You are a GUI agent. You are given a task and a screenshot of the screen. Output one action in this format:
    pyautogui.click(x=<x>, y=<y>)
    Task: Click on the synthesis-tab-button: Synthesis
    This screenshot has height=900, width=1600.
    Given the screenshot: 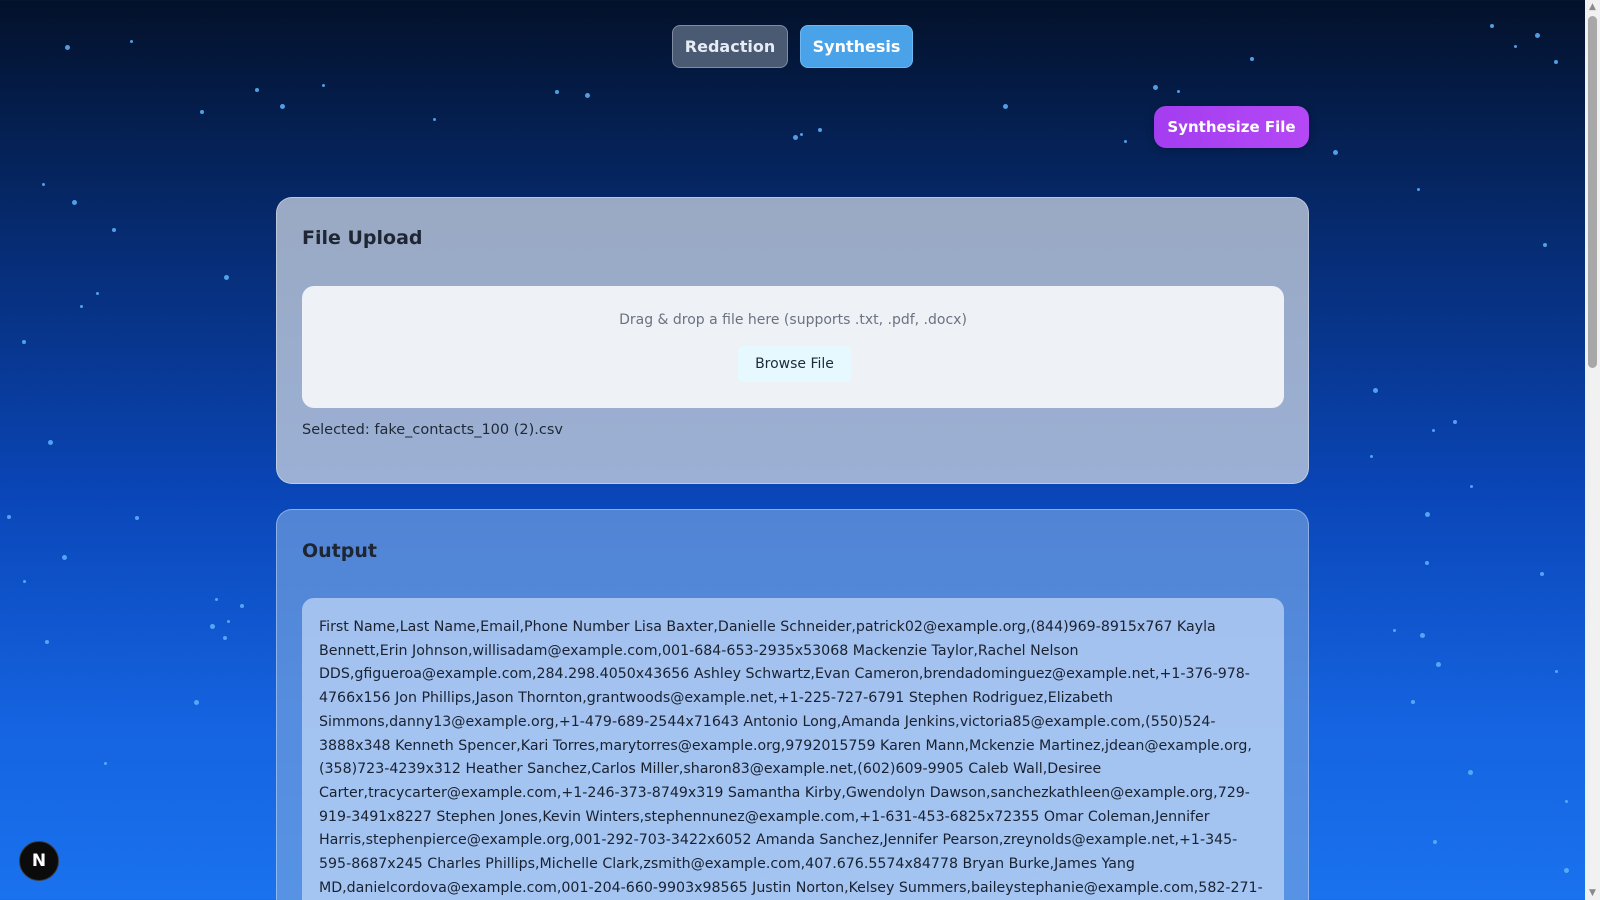 What is the action you would take?
    pyautogui.click(x=856, y=46)
    